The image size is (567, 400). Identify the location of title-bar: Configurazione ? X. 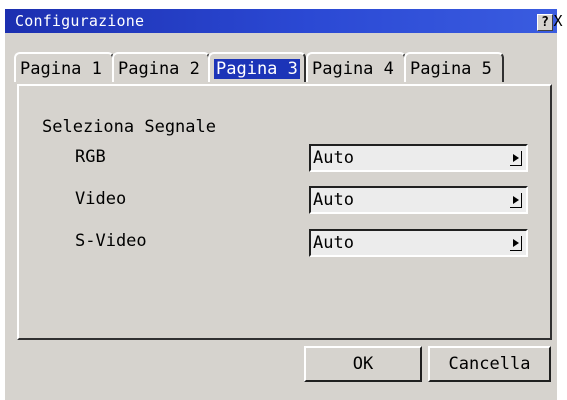
(284, 21).